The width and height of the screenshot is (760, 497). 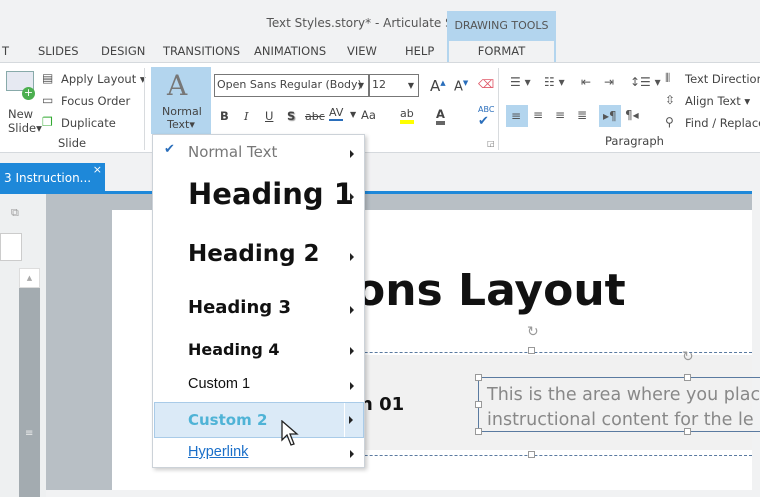 What do you see at coordinates (486, 84) in the screenshot?
I see `clear-format-icon: ⌫` at bounding box center [486, 84].